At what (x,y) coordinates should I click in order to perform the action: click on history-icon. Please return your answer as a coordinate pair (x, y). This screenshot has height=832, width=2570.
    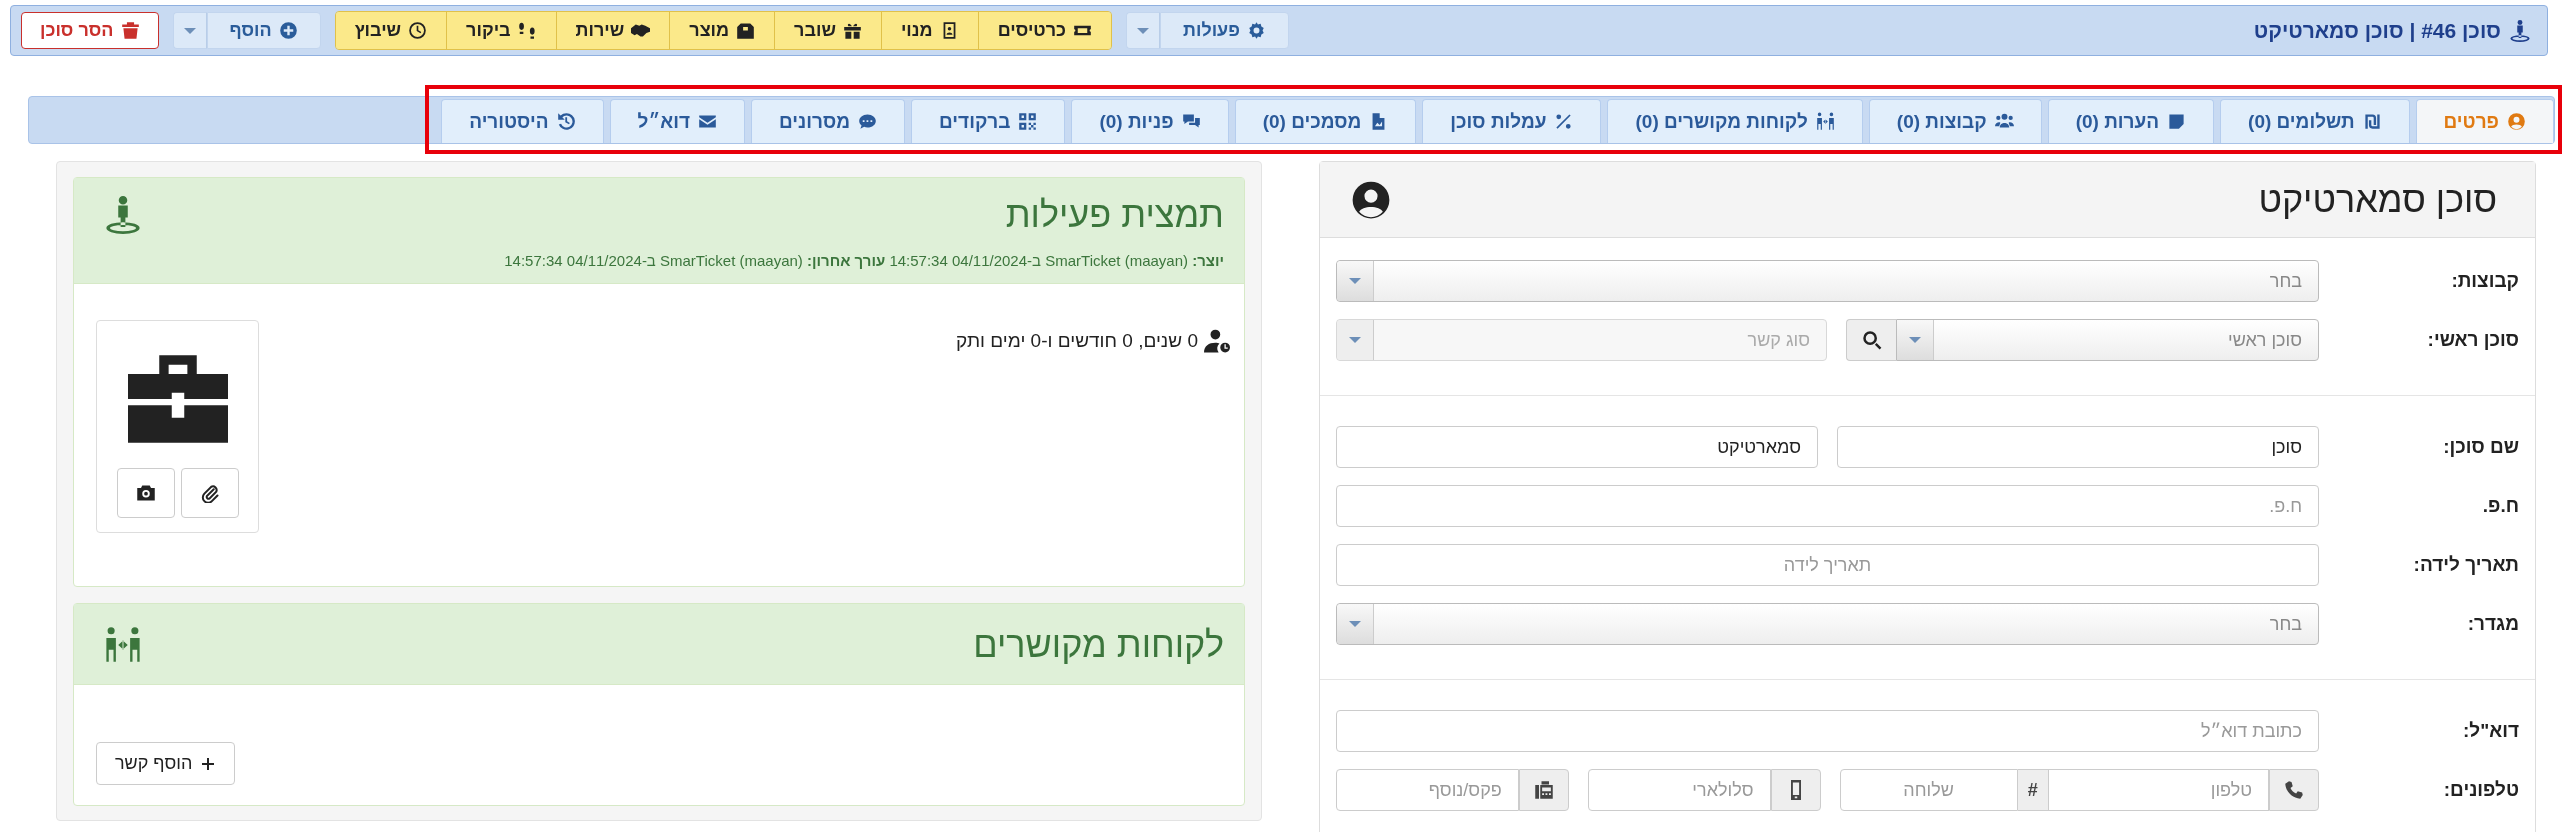
    Looking at the image, I should click on (566, 121).